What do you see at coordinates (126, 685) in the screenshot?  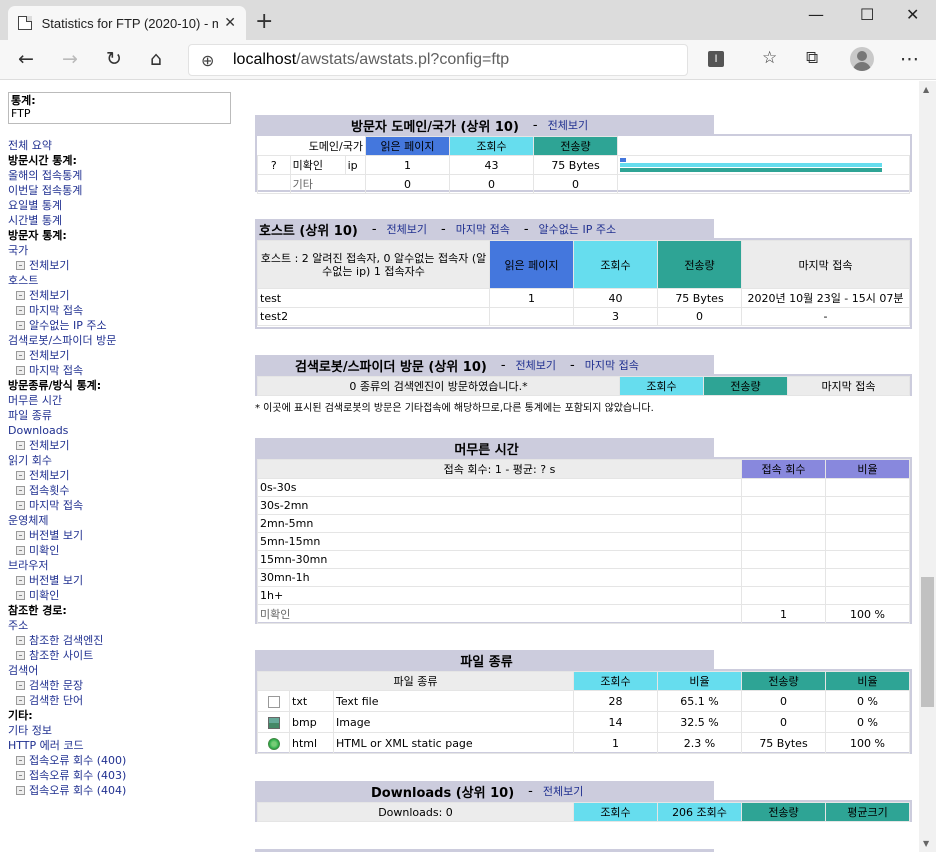 I see `sidebar-sublink: 검색한 문장` at bounding box center [126, 685].